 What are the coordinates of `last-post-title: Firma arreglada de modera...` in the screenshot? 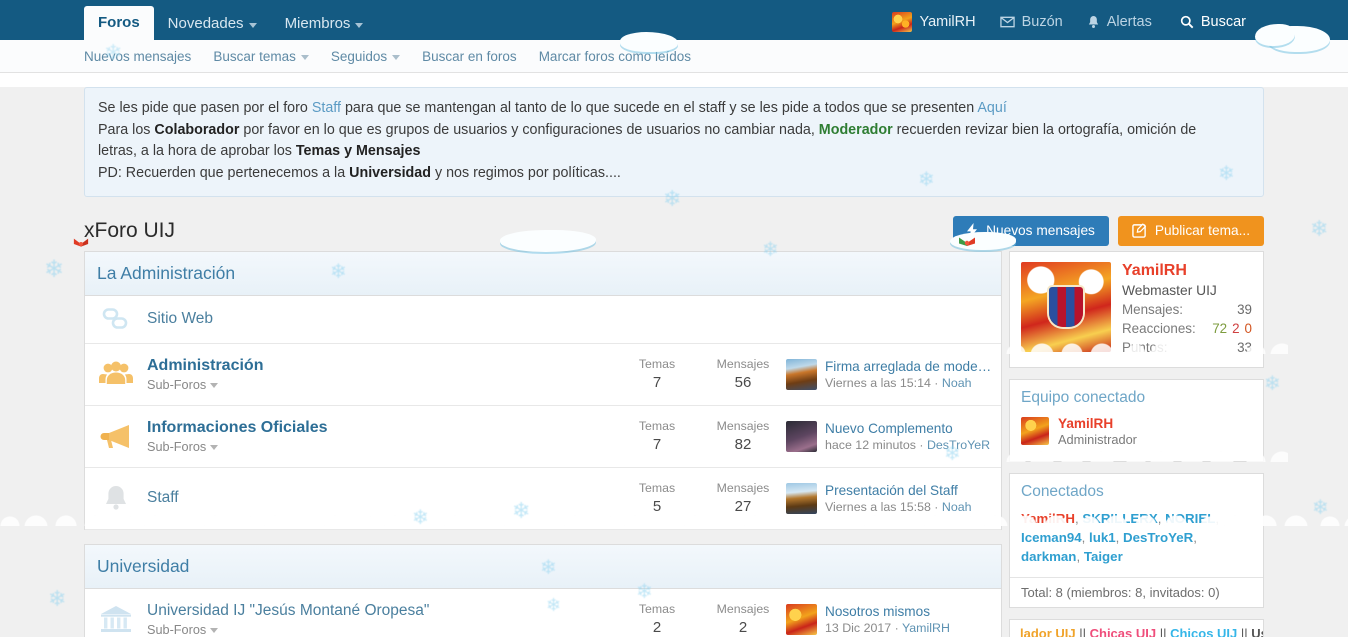 It's located at (909, 366).